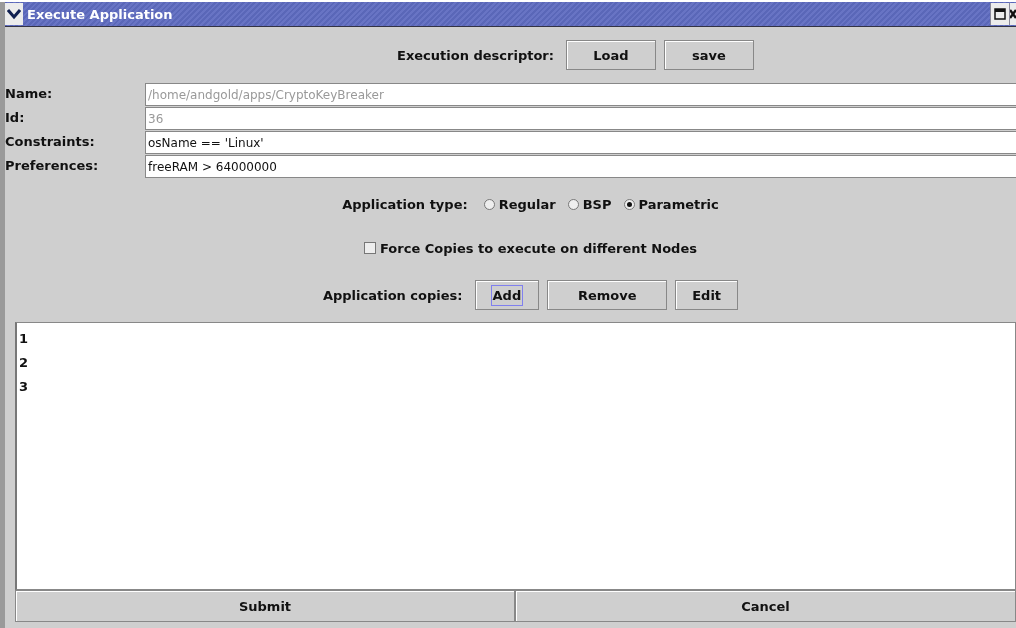 This screenshot has width=1016, height=628. What do you see at coordinates (580, 142) in the screenshot?
I see `text-field: osName == 'Linux'` at bounding box center [580, 142].